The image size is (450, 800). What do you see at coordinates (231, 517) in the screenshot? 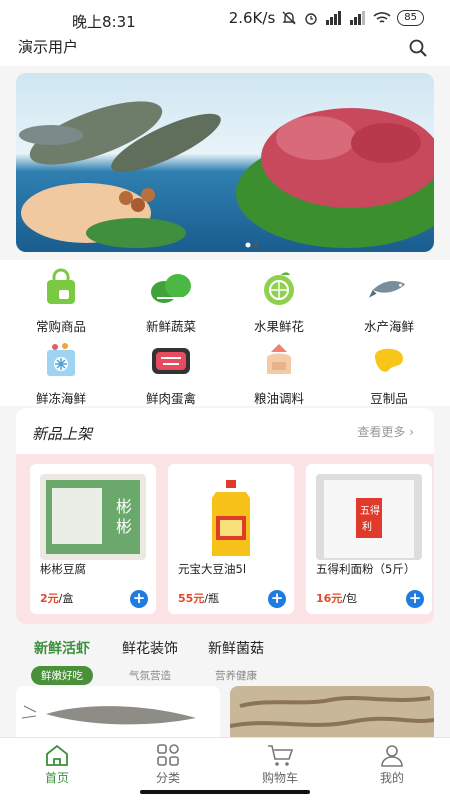
I see `product-image-oil` at bounding box center [231, 517].